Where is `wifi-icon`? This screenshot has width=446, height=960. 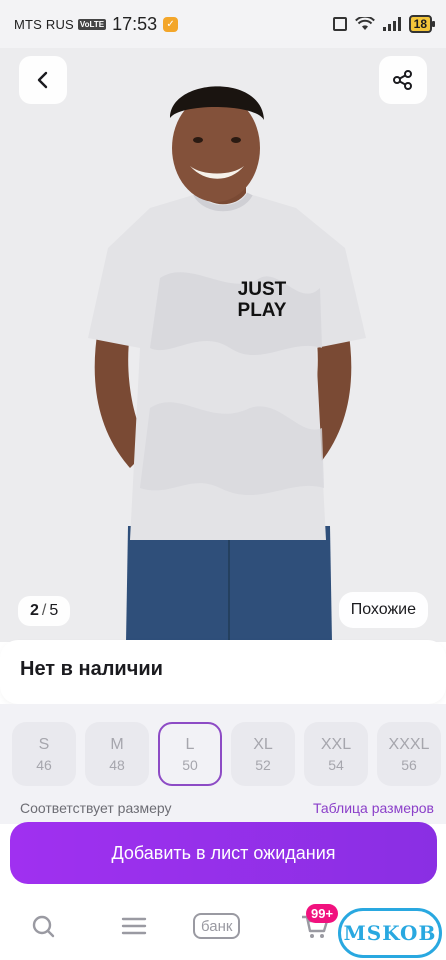 wifi-icon is located at coordinates (364, 23).